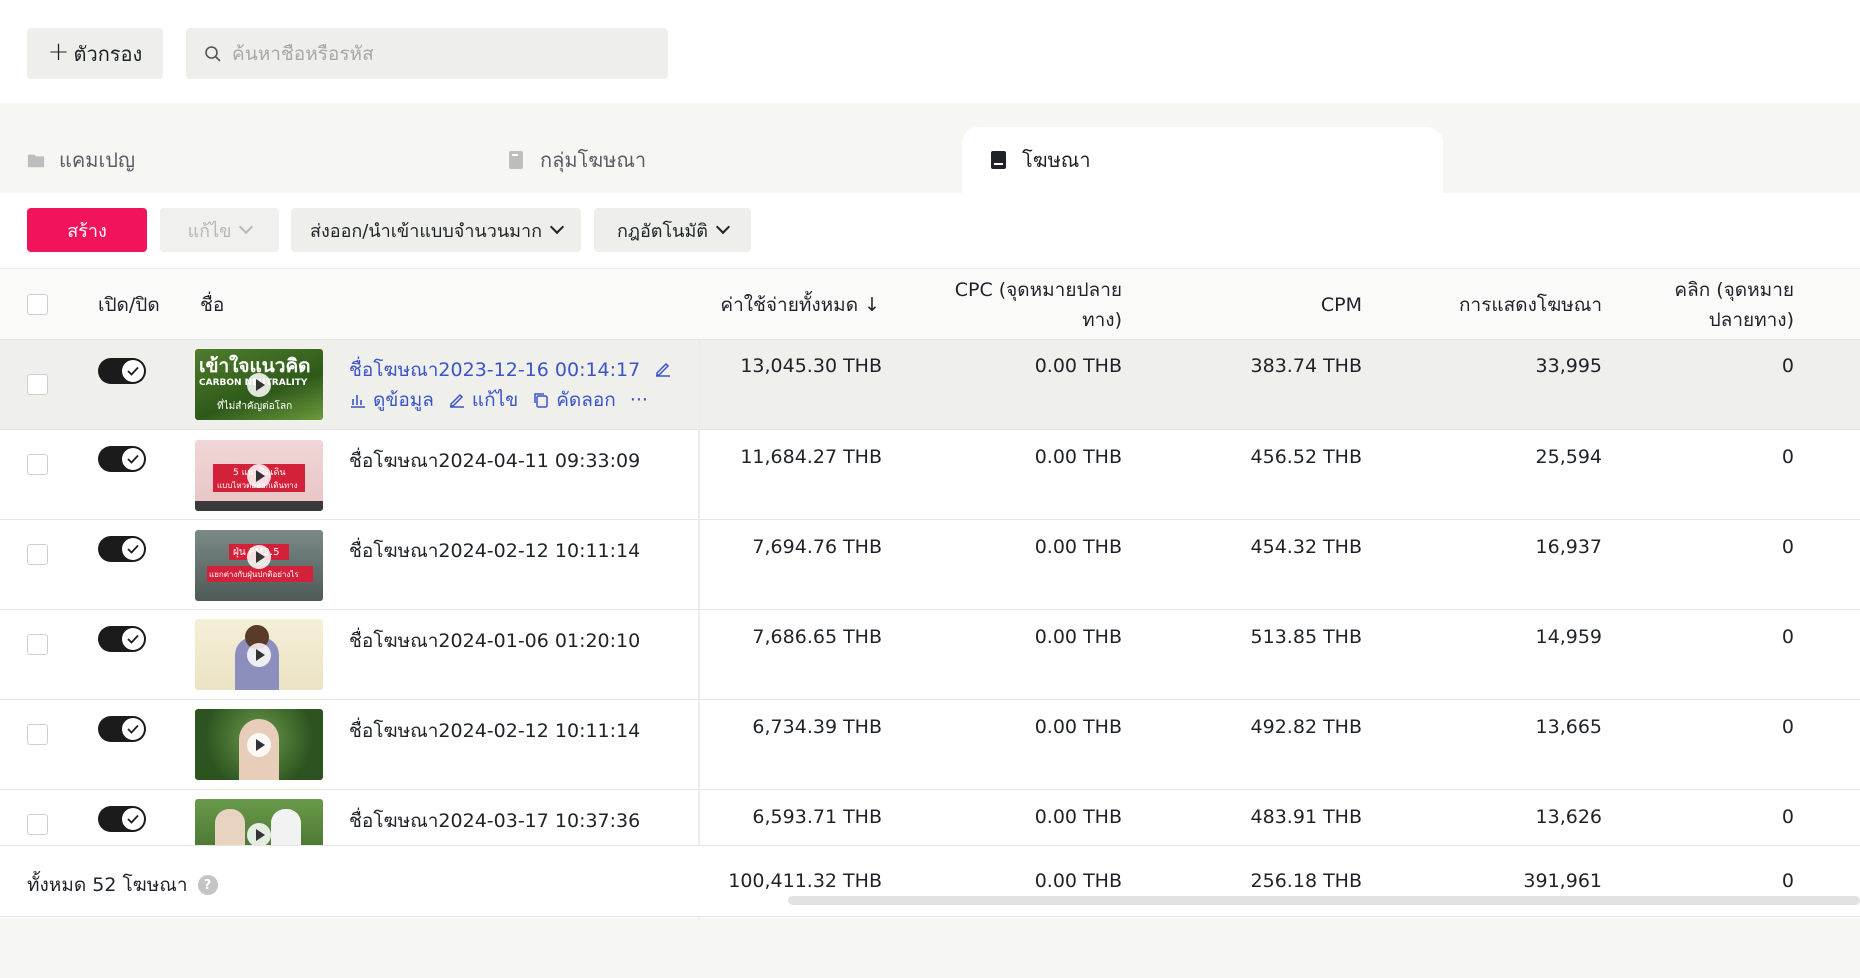 Image resolution: width=1860 pixels, height=978 pixels. I want to click on copy-icon, so click(541, 400).